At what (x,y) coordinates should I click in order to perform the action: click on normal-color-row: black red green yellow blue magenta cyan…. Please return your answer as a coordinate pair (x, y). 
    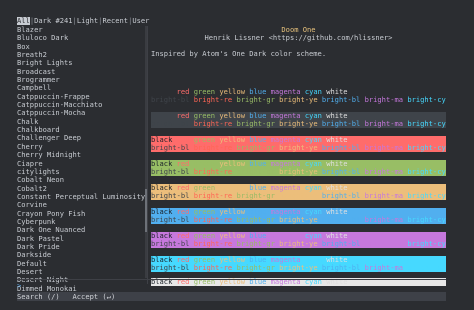
    Looking at the image, I should click on (298, 212).